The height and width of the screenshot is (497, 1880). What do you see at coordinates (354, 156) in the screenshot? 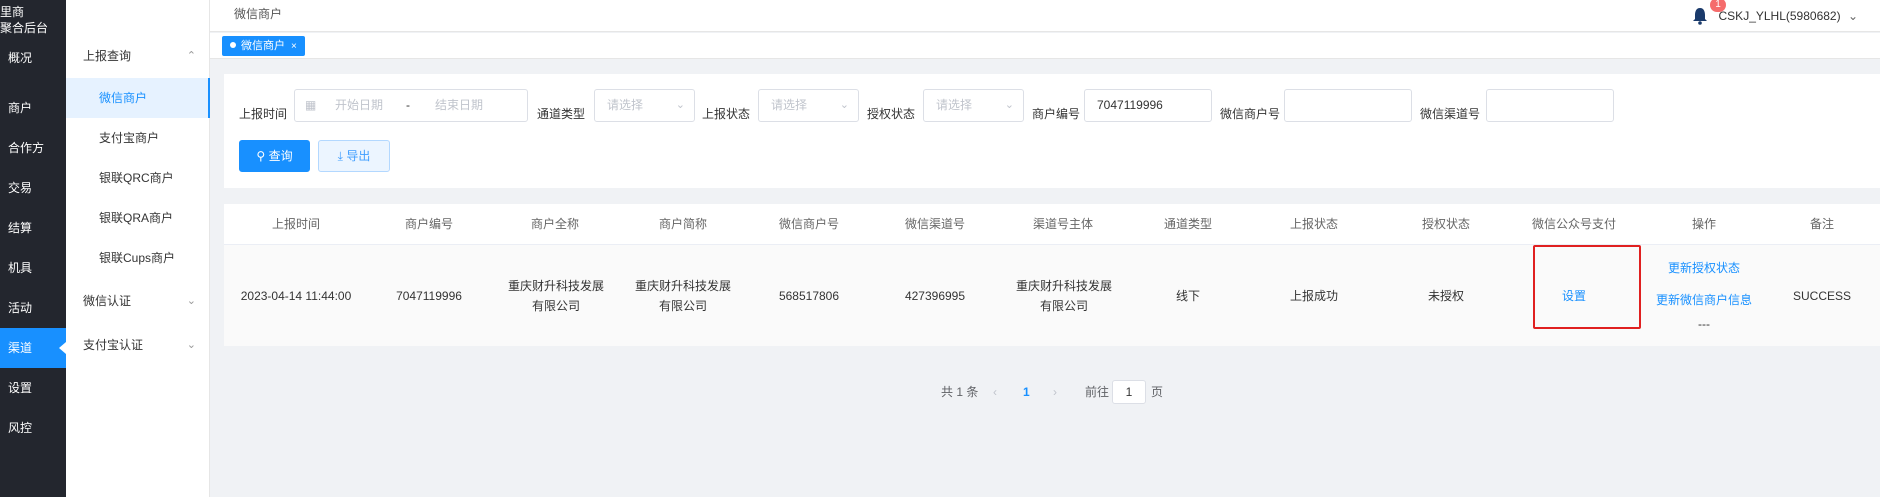
I see `export-button: ⤓ 导出` at bounding box center [354, 156].